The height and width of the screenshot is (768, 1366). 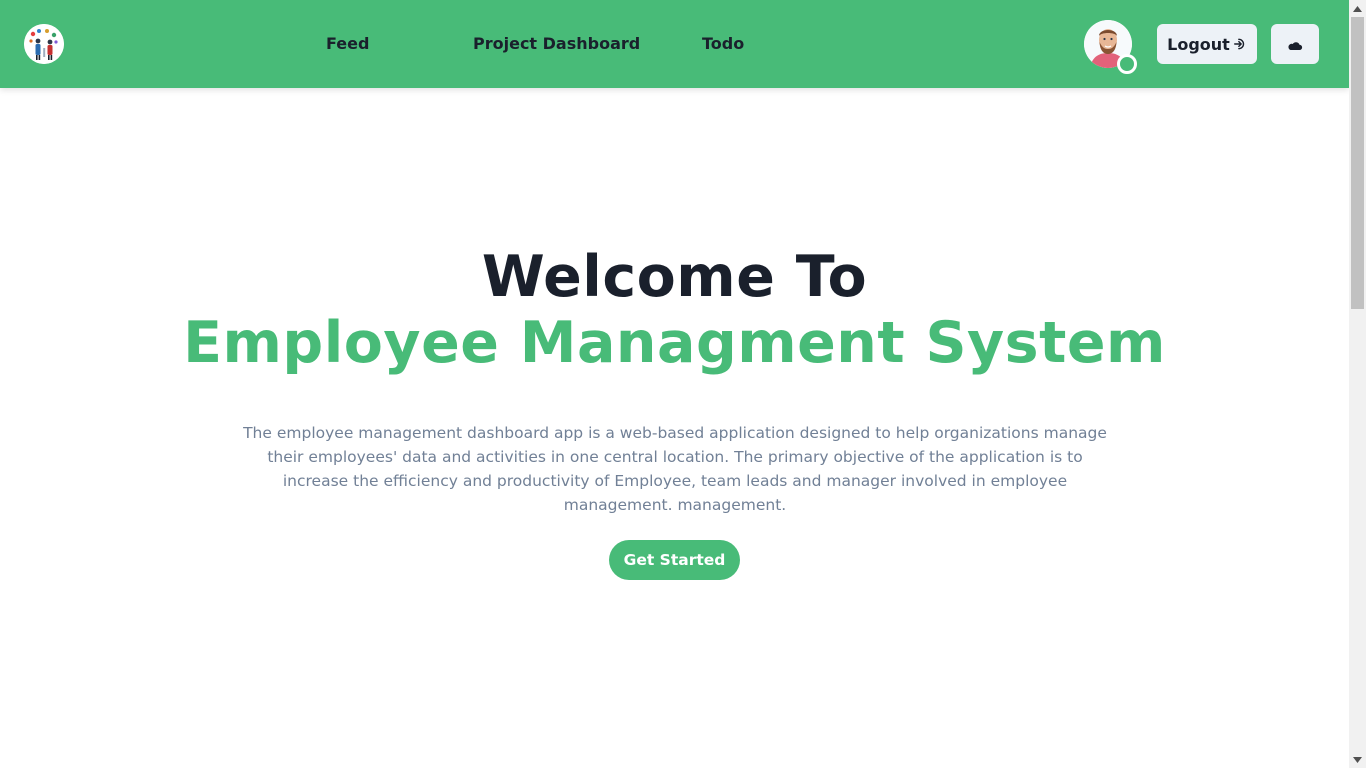 I want to click on nav-link-todo: Todo, so click(x=723, y=44).